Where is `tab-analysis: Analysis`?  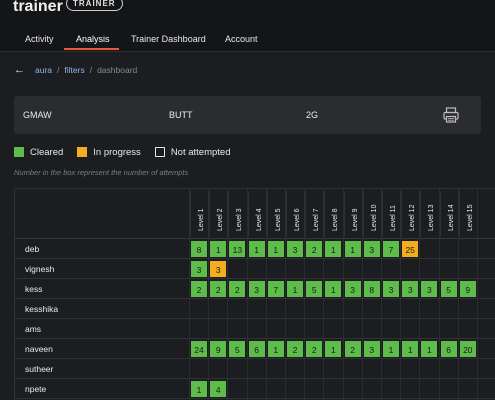
tab-analysis: Analysis is located at coordinates (93, 39).